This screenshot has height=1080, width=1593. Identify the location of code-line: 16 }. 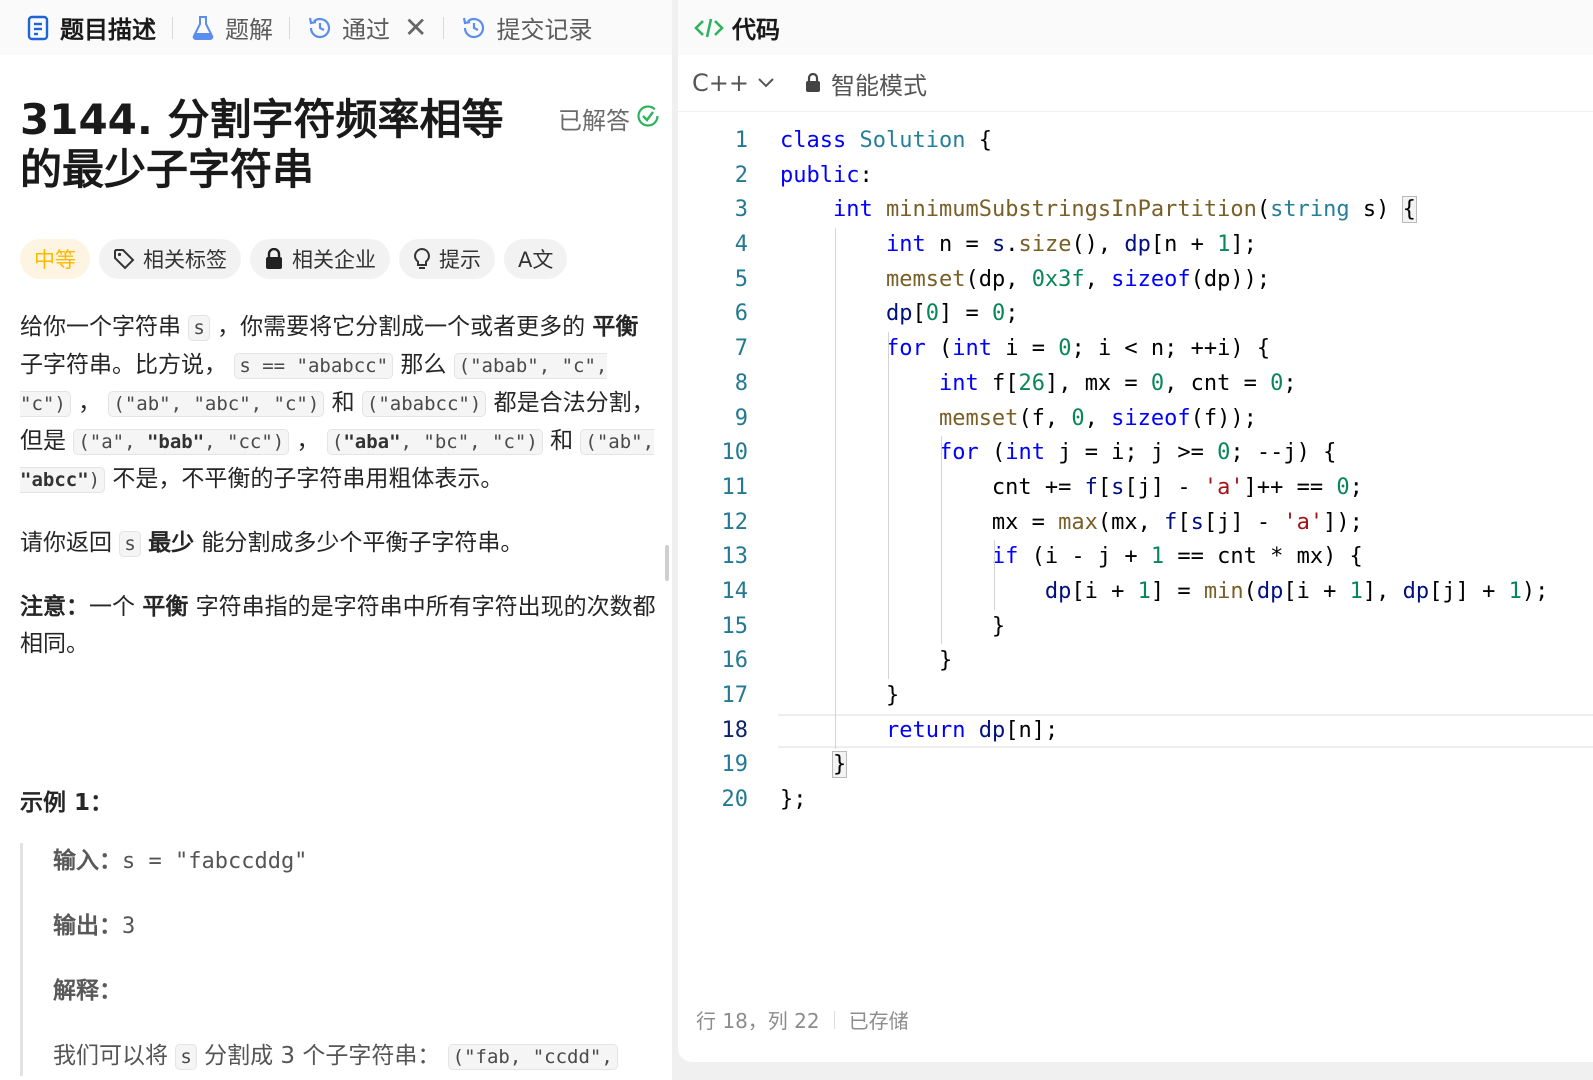
(1135, 661).